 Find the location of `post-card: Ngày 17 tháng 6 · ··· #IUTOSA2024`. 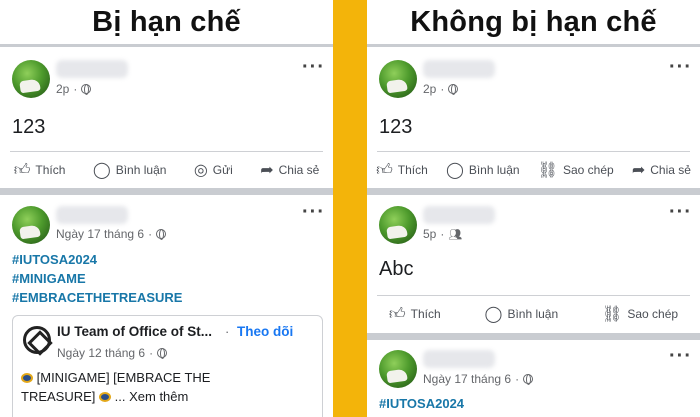

post-card: Ngày 17 tháng 6 · ··· #IUTOSA2024 is located at coordinates (533, 378).